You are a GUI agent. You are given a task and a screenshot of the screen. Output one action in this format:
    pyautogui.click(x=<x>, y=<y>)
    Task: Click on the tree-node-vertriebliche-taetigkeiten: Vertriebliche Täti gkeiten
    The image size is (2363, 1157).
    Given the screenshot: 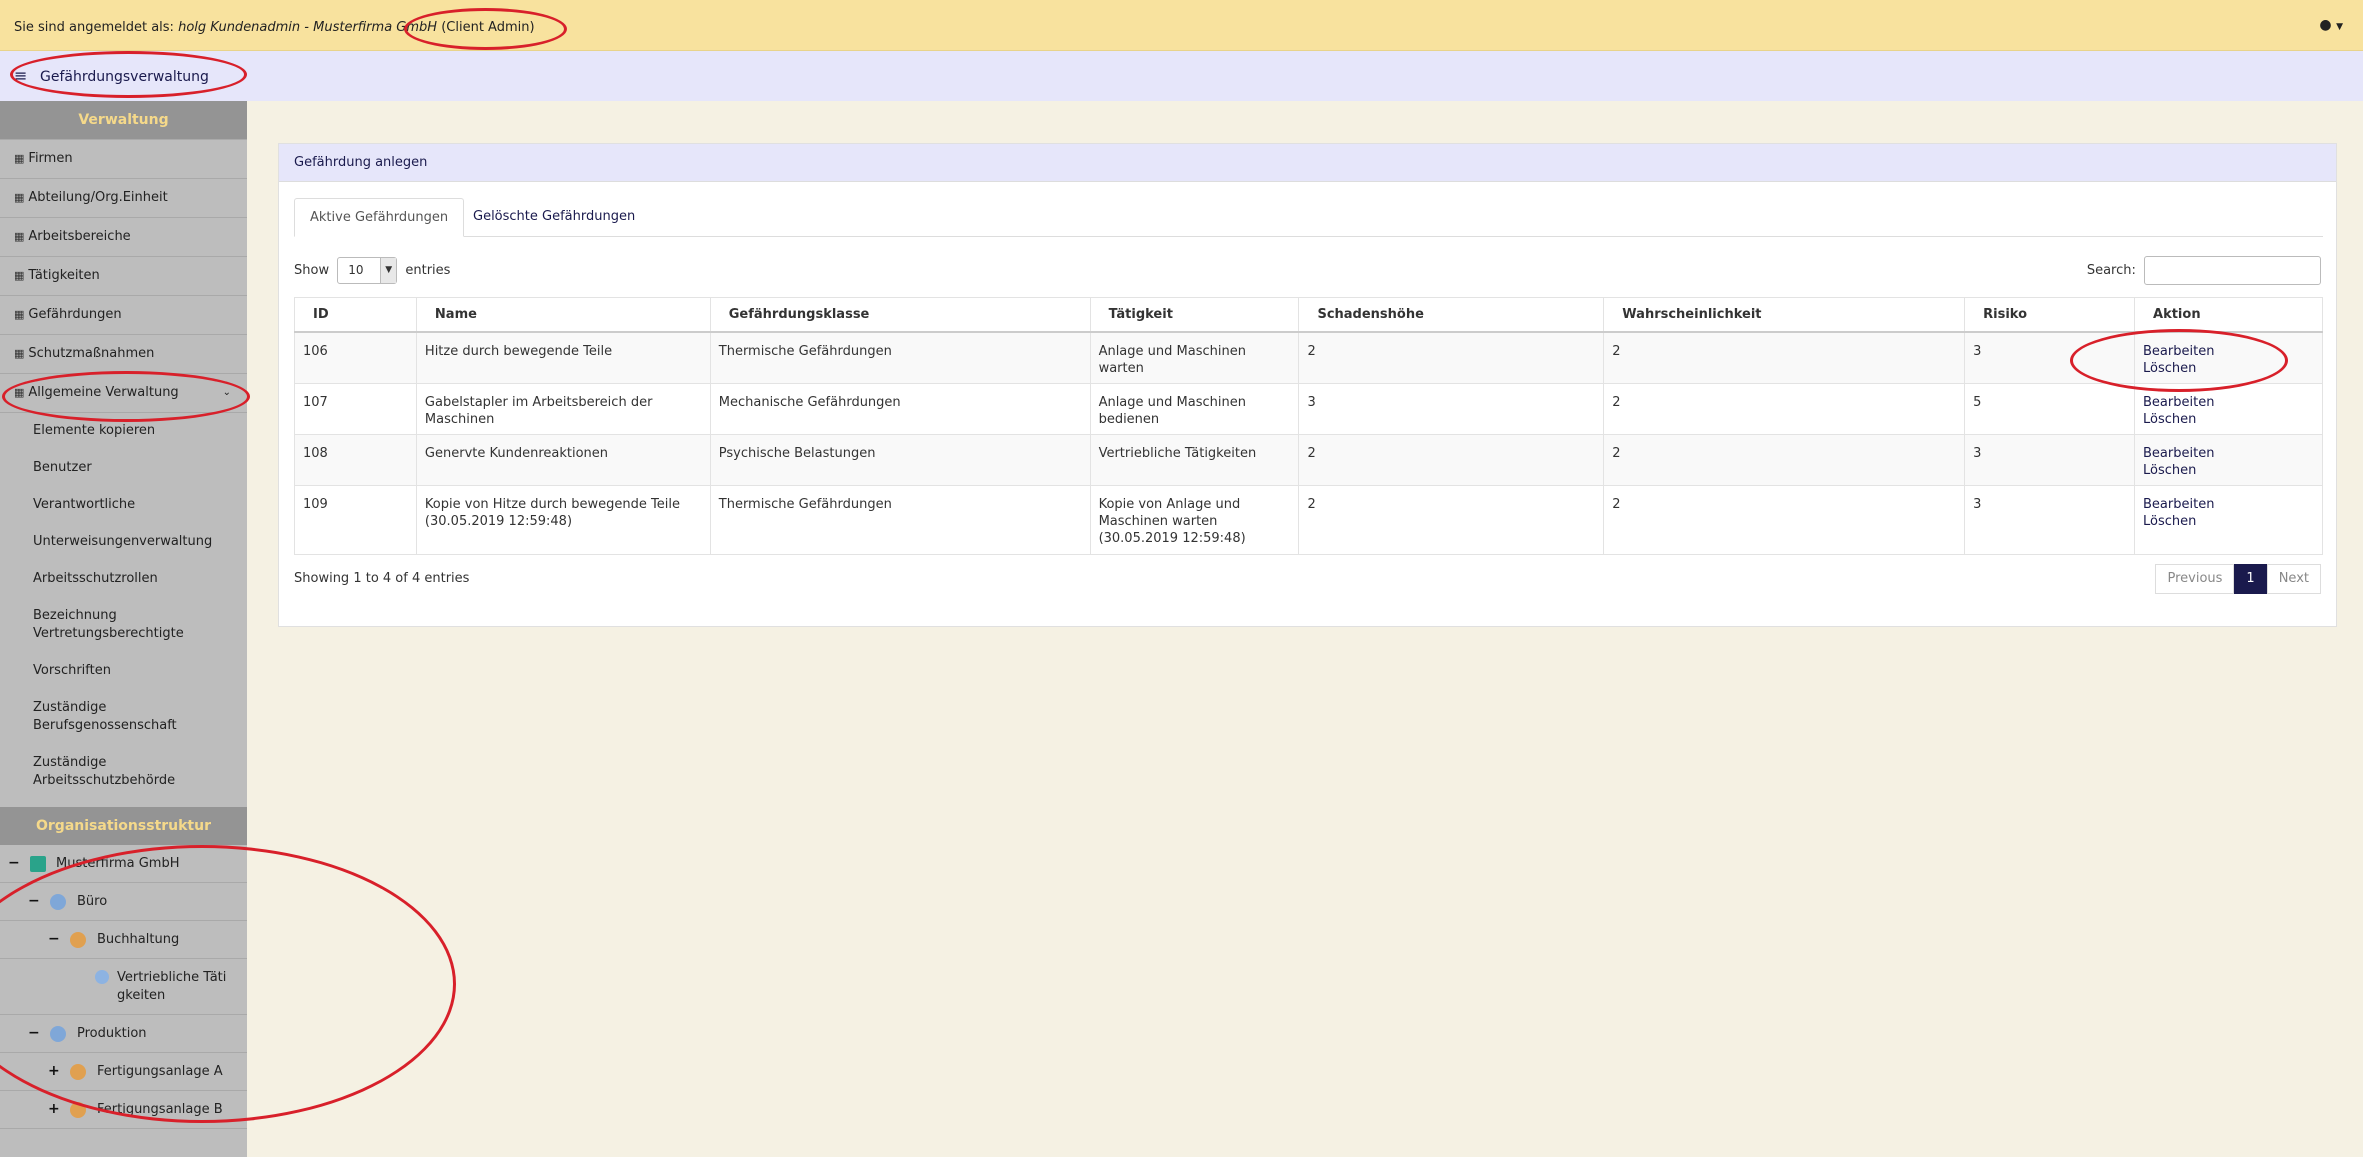 What is the action you would take?
    pyautogui.click(x=123, y=987)
    